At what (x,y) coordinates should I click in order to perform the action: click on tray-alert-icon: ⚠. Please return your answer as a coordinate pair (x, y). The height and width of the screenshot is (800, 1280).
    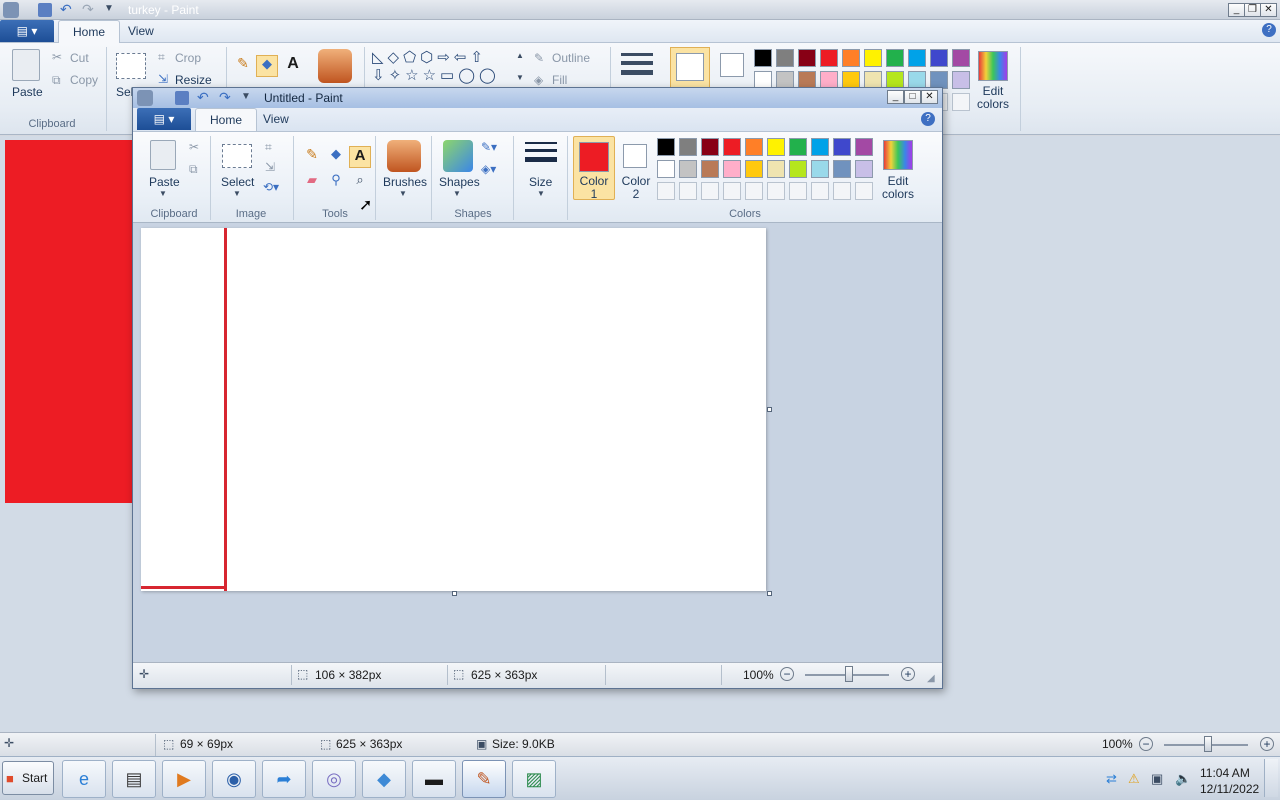
    Looking at the image, I should click on (1134, 779).